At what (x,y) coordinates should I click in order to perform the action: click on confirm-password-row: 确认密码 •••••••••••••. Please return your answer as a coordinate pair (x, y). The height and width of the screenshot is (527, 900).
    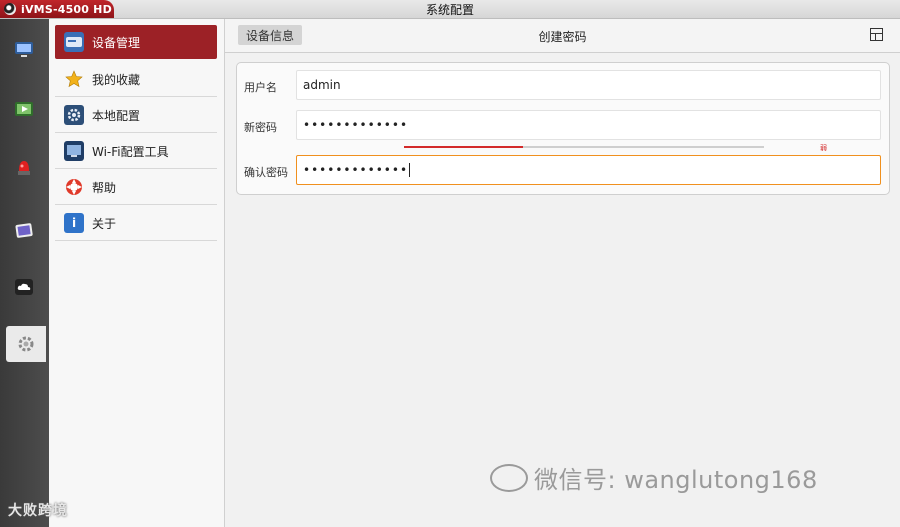
    Looking at the image, I should click on (563, 171).